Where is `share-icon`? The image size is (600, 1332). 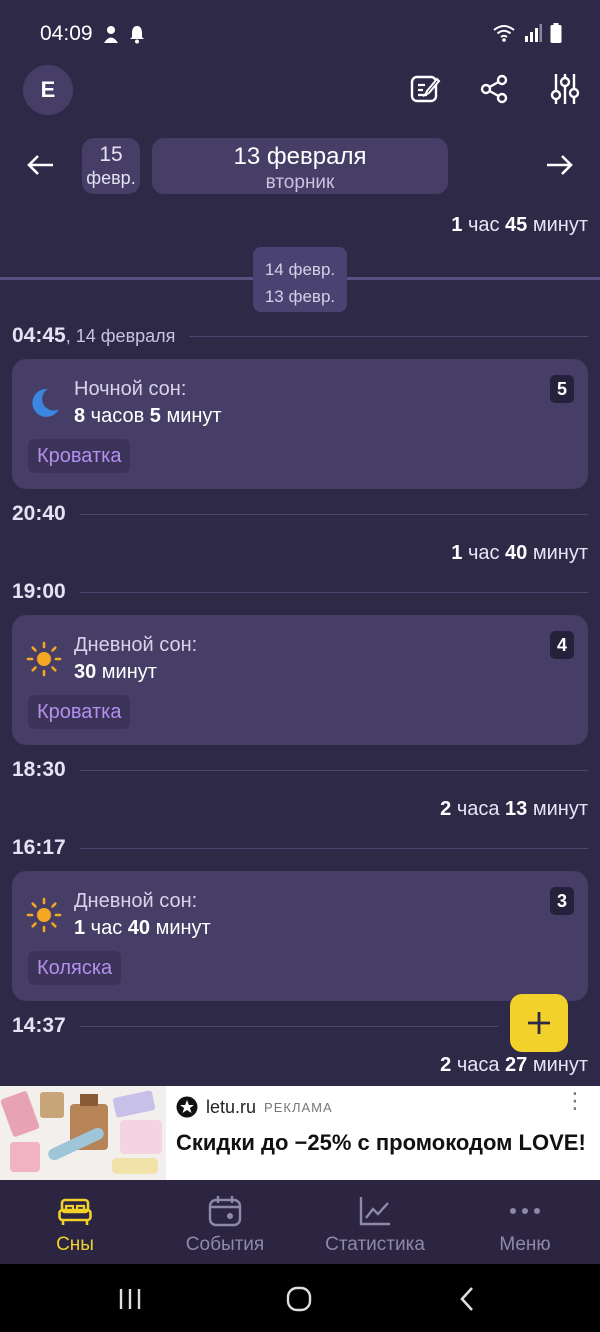
share-icon is located at coordinates (494, 89).